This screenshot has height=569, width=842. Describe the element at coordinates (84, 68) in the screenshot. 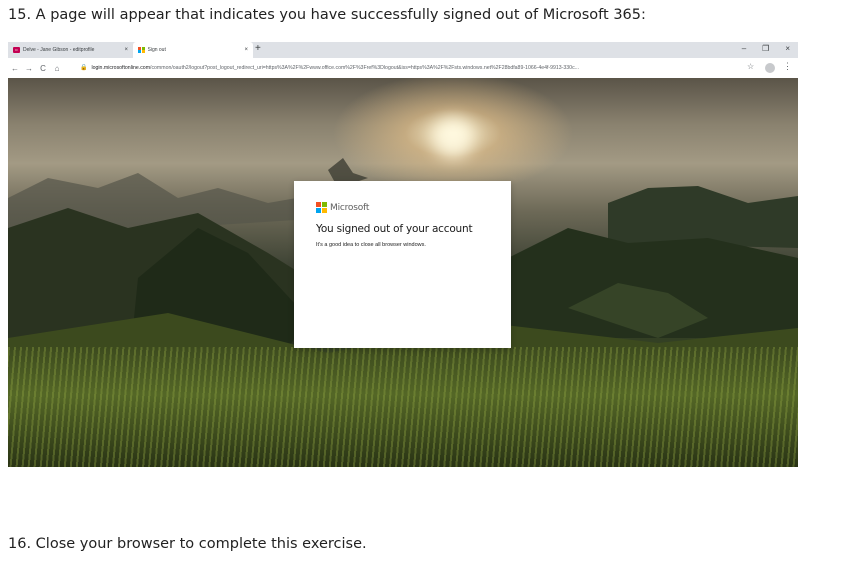

I see `lock-icon: 🔒` at that location.